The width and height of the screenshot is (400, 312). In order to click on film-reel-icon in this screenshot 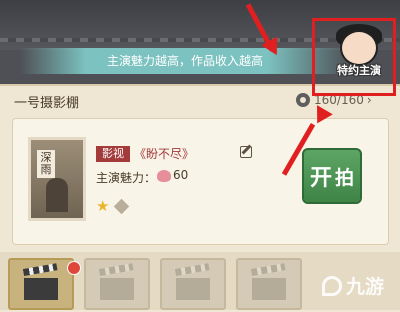, I will do `click(303, 100)`.